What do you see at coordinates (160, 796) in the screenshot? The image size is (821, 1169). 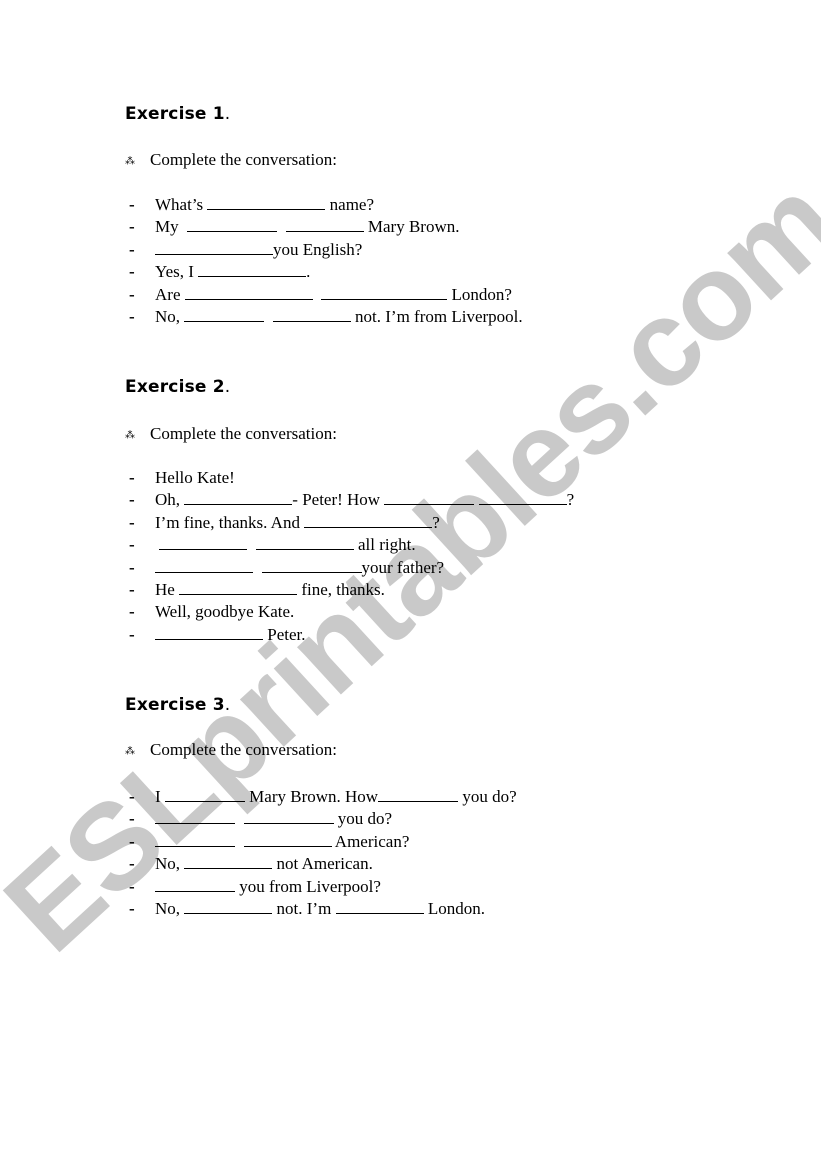 I see `line-text: I` at bounding box center [160, 796].